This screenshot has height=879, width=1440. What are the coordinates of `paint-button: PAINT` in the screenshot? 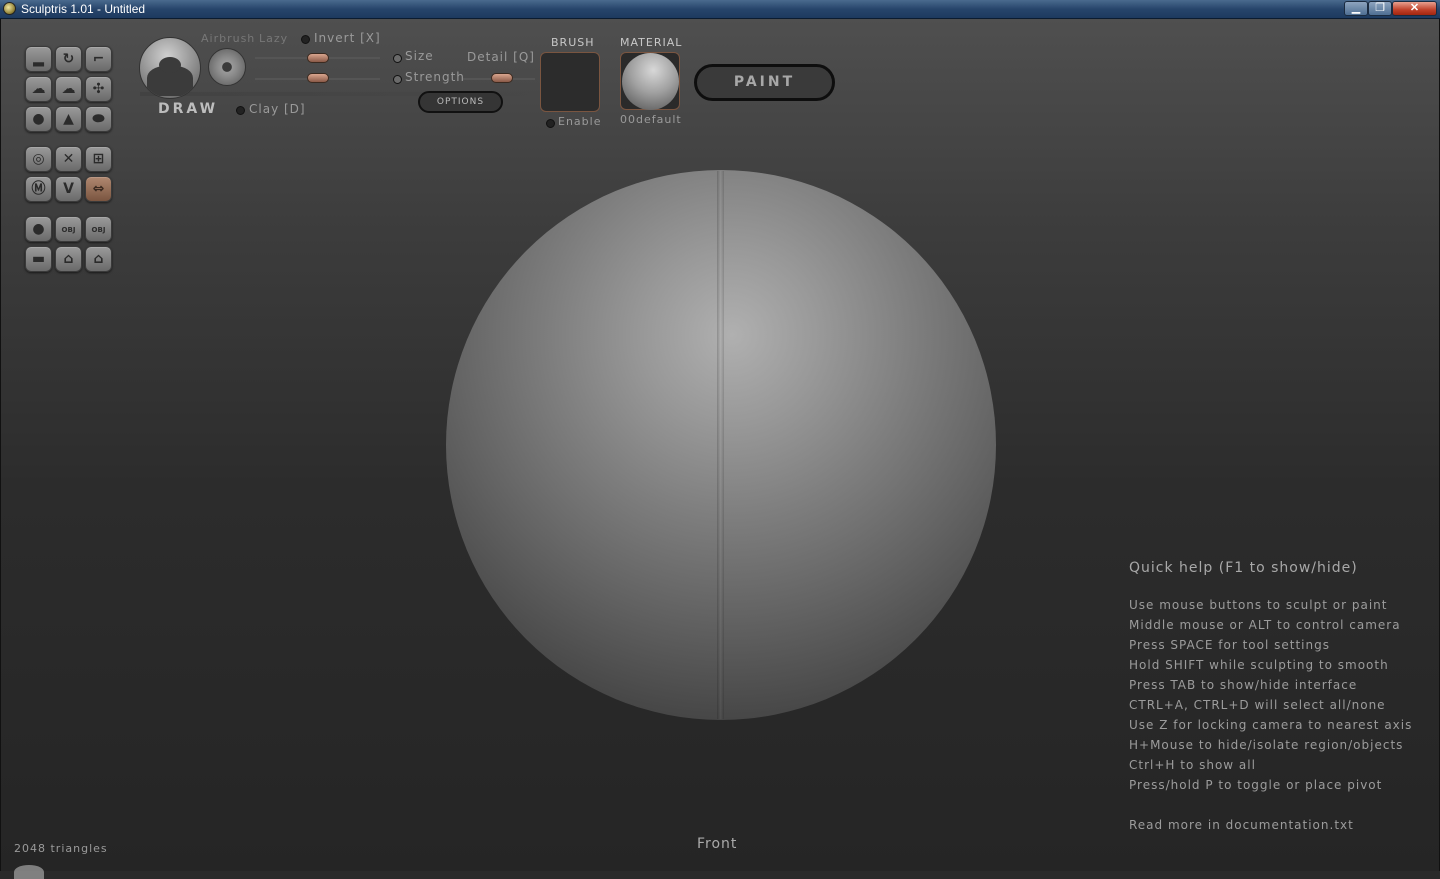 It's located at (764, 82).